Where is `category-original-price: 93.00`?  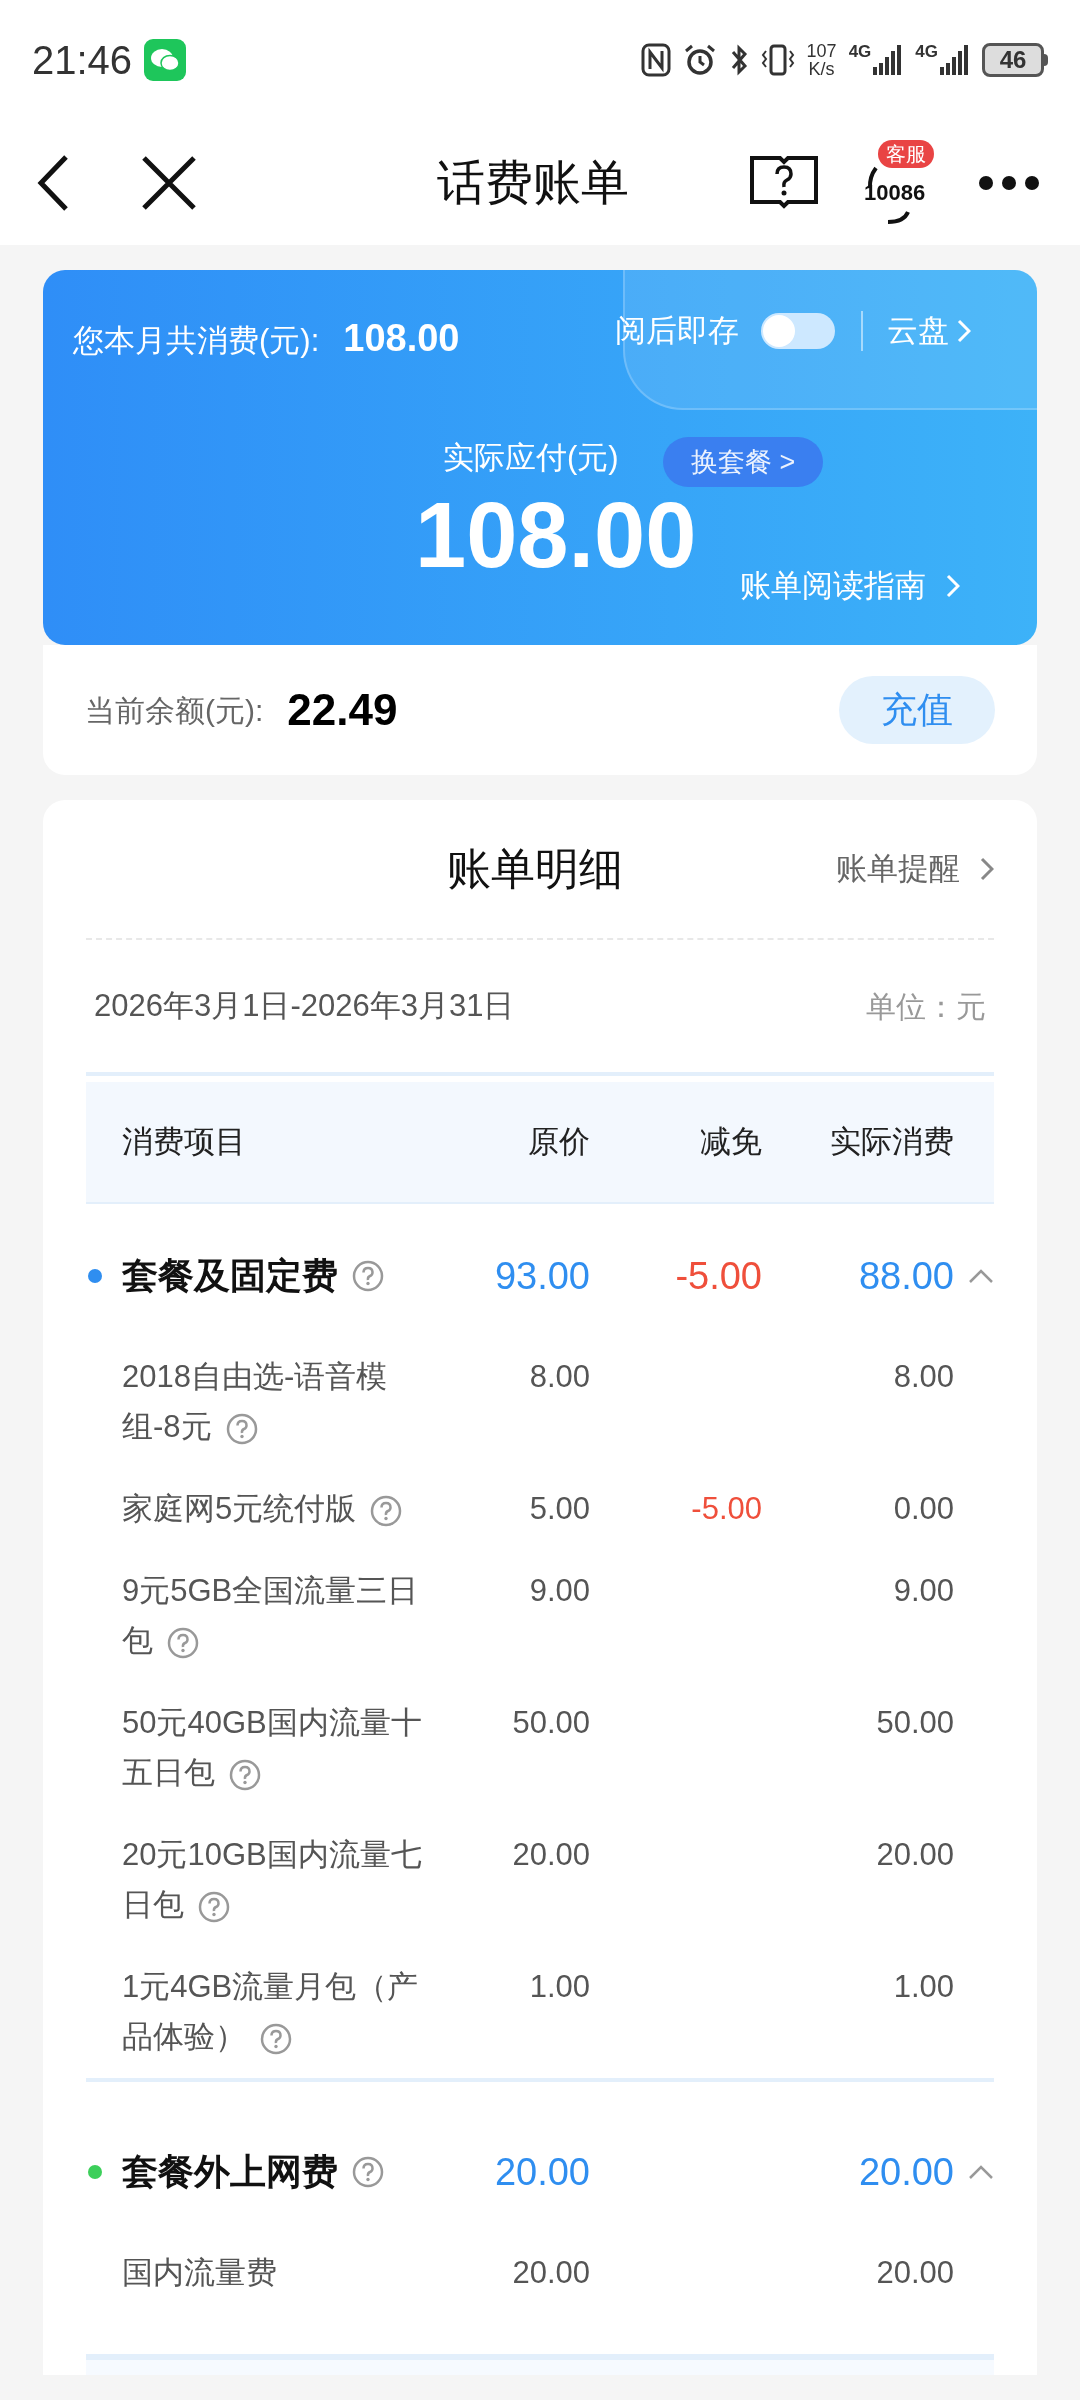
category-original-price: 93.00 is located at coordinates (541, 1276).